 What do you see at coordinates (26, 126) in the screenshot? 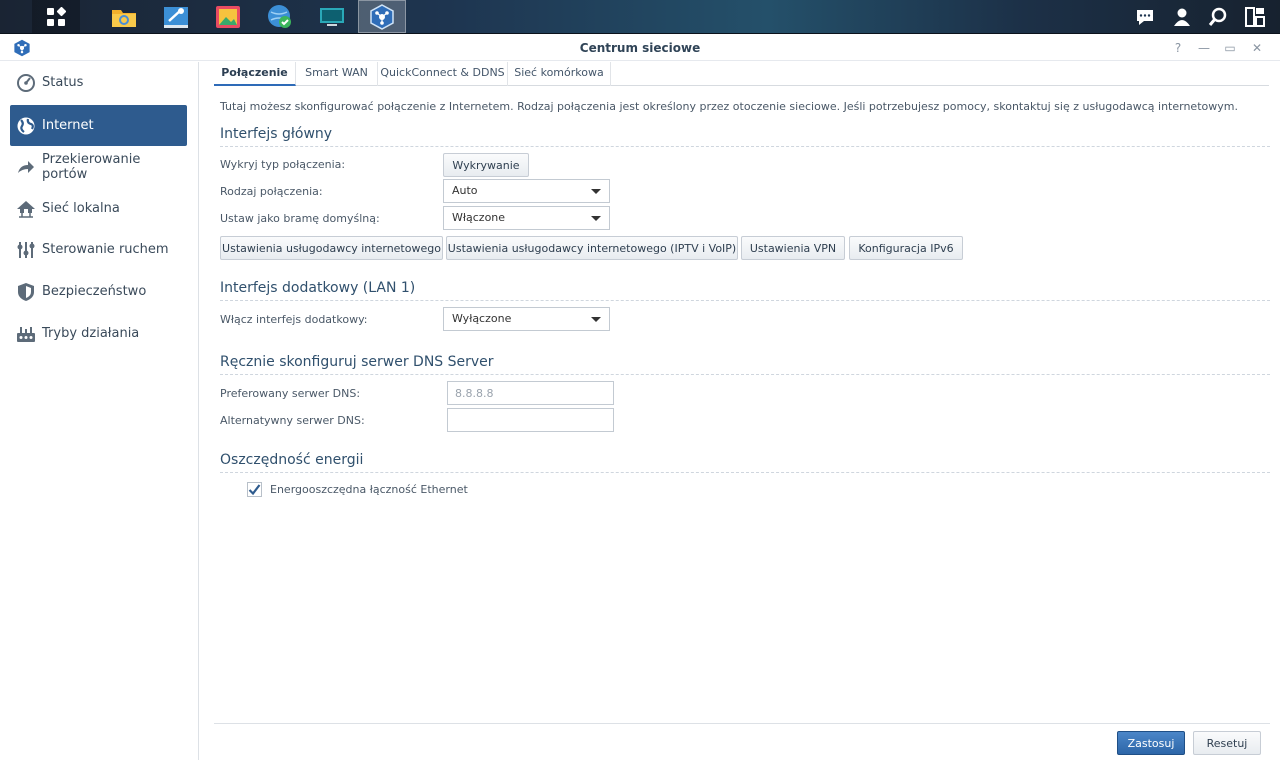
I see `globe-icon` at bounding box center [26, 126].